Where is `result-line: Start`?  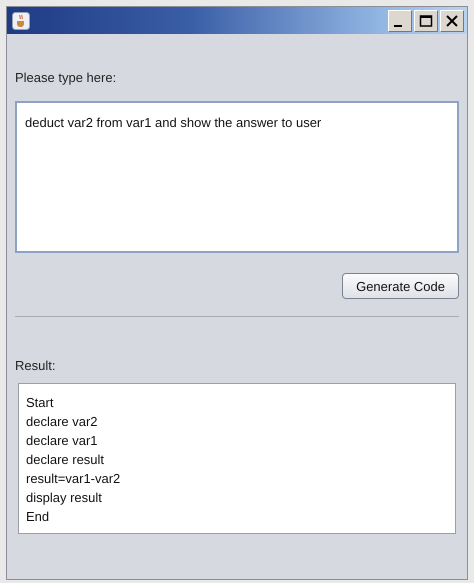 result-line: Start is located at coordinates (40, 403).